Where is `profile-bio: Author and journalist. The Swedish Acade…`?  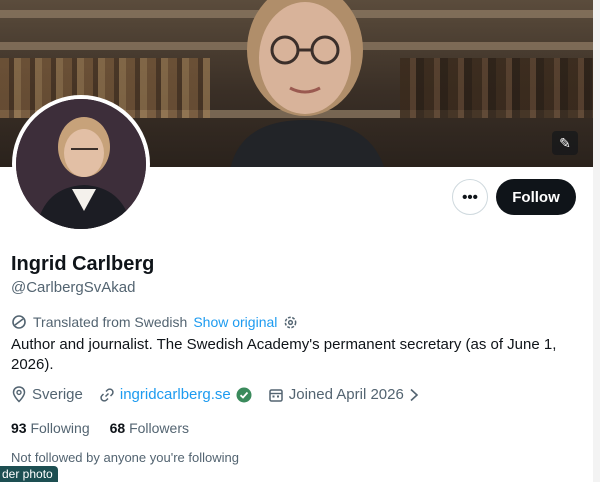 profile-bio: Author and journalist. The Swedish Acade… is located at coordinates (284, 354).